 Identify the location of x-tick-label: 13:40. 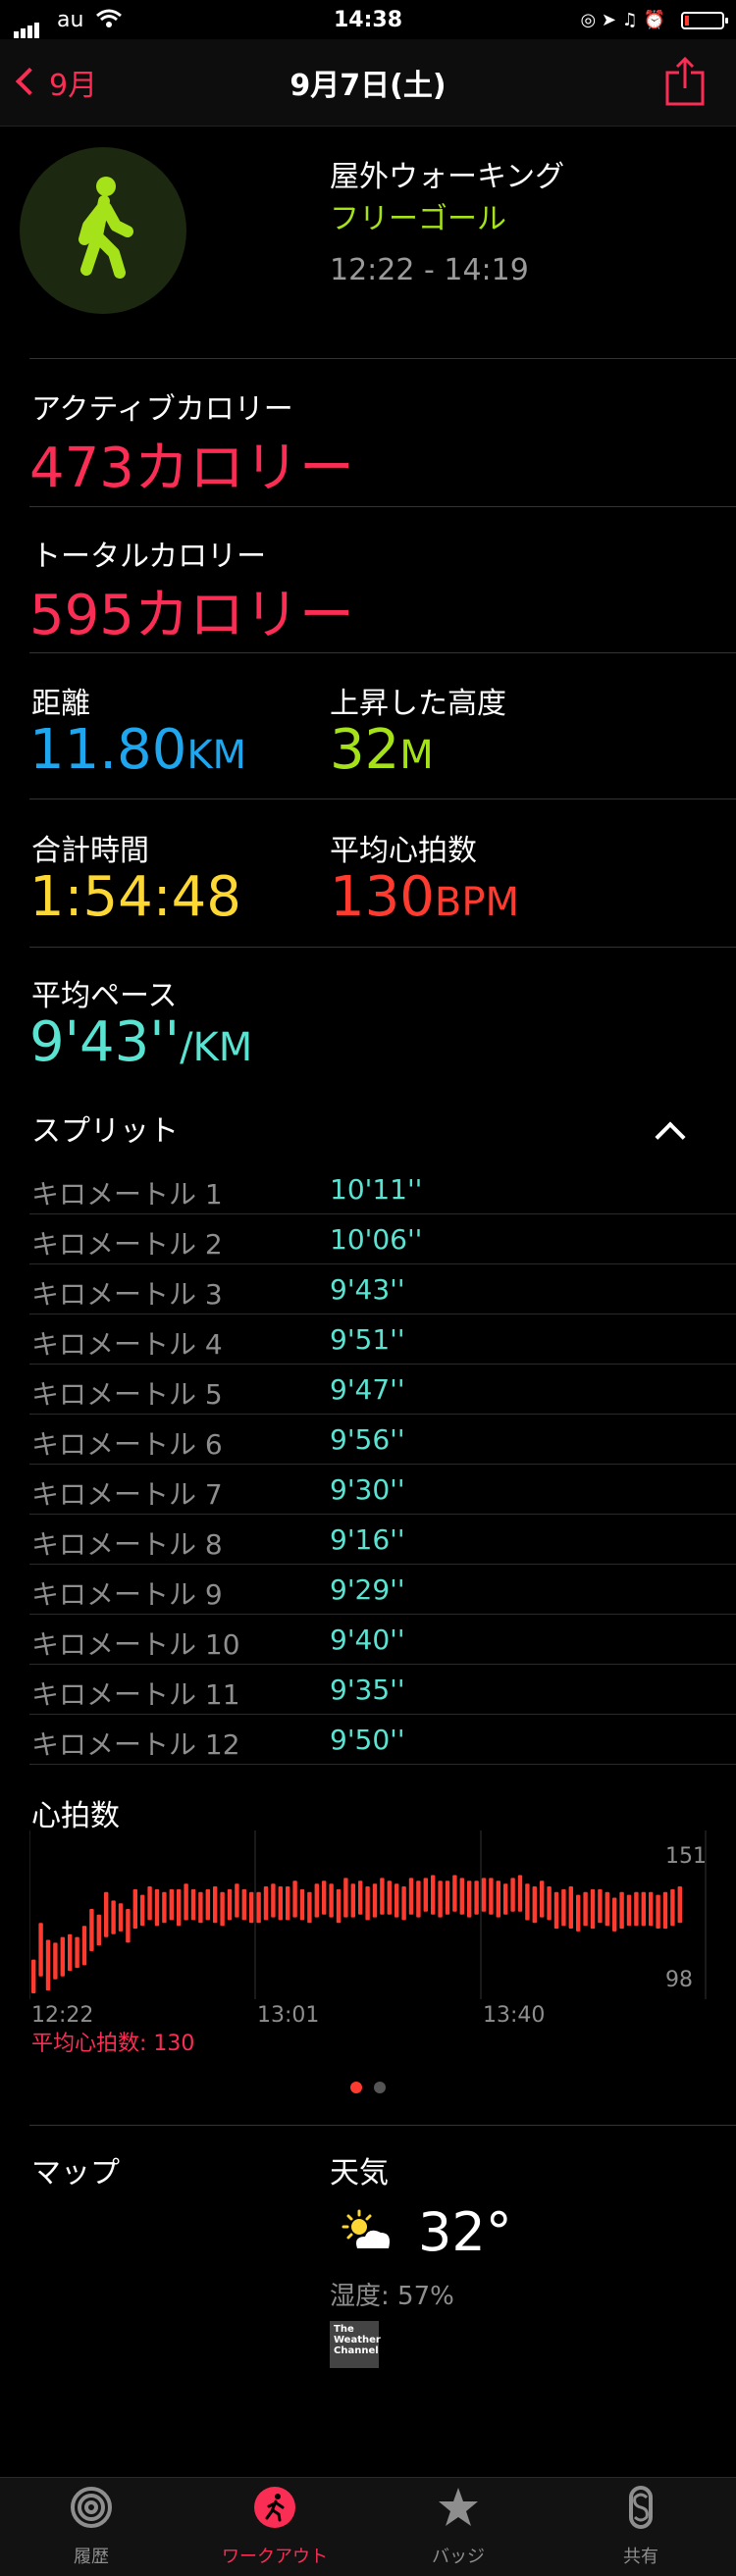
(514, 2015).